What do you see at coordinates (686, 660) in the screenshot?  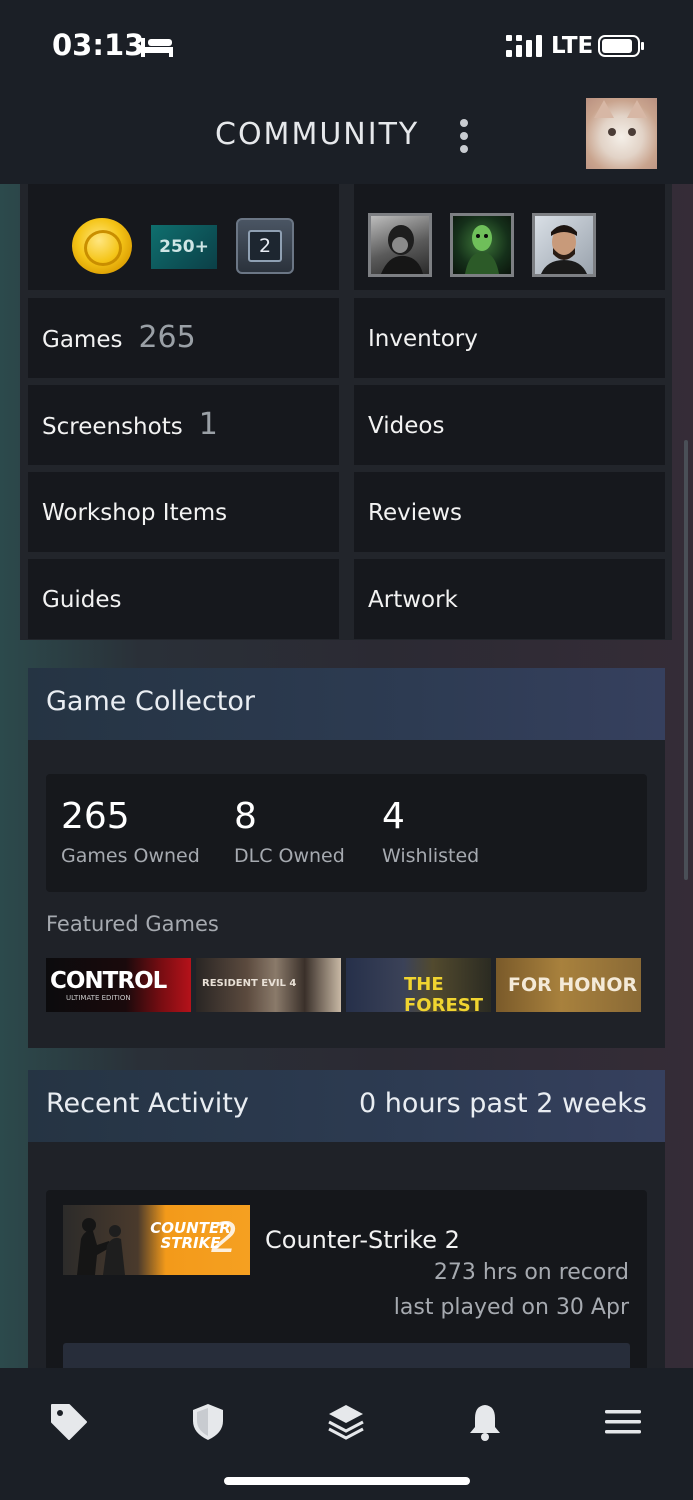 I see `scrollbar` at bounding box center [686, 660].